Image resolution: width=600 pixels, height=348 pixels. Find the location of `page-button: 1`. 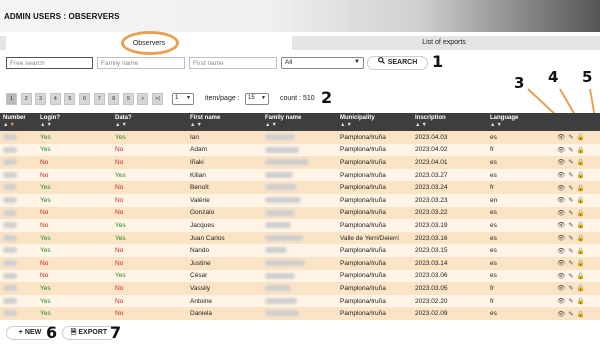

page-button: 1 is located at coordinates (11, 99).